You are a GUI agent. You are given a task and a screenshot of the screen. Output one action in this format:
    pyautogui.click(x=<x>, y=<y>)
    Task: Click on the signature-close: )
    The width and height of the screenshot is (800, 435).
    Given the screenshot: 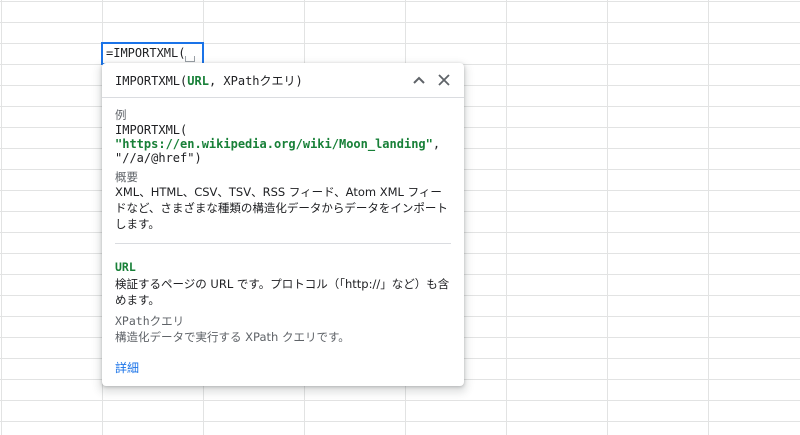 What is the action you would take?
    pyautogui.click(x=299, y=81)
    